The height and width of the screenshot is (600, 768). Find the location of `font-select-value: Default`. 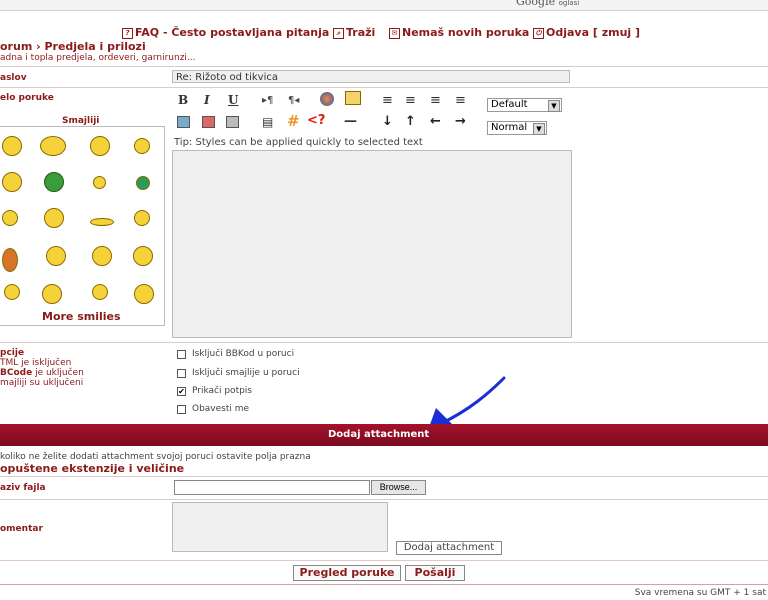

font-select-value: Default is located at coordinates (509, 104).